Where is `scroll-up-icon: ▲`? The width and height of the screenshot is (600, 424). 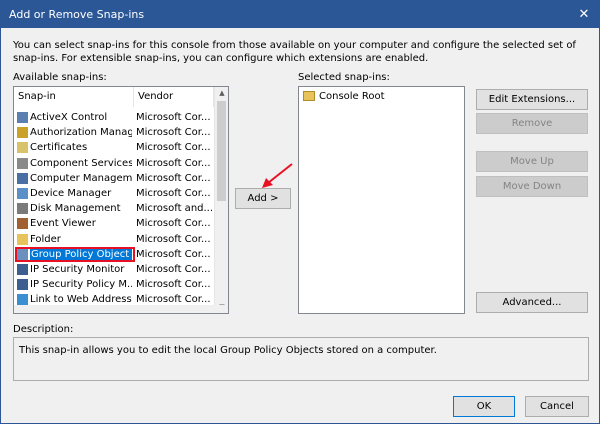
scroll-up-icon: ▲ is located at coordinates (221, 93).